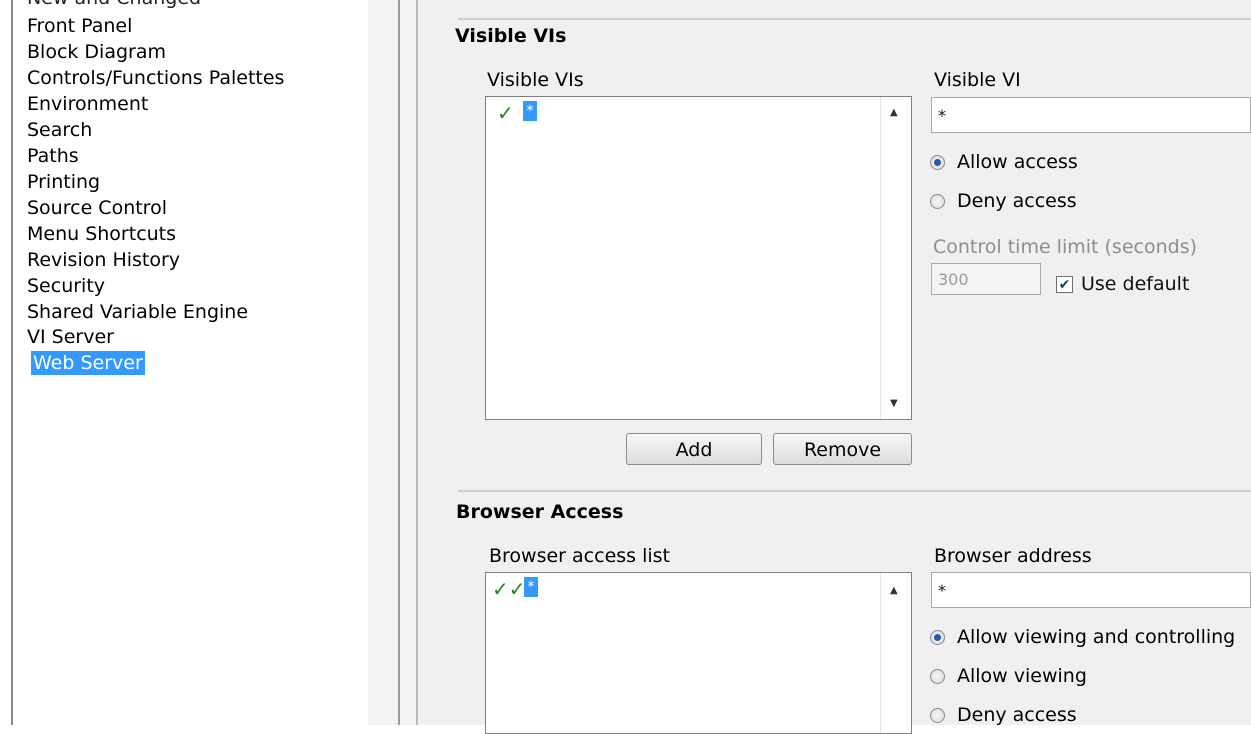 Image resolution: width=1251 pixels, height=734 pixels. What do you see at coordinates (383, 362) in the screenshot?
I see `splitter-area` at bounding box center [383, 362].